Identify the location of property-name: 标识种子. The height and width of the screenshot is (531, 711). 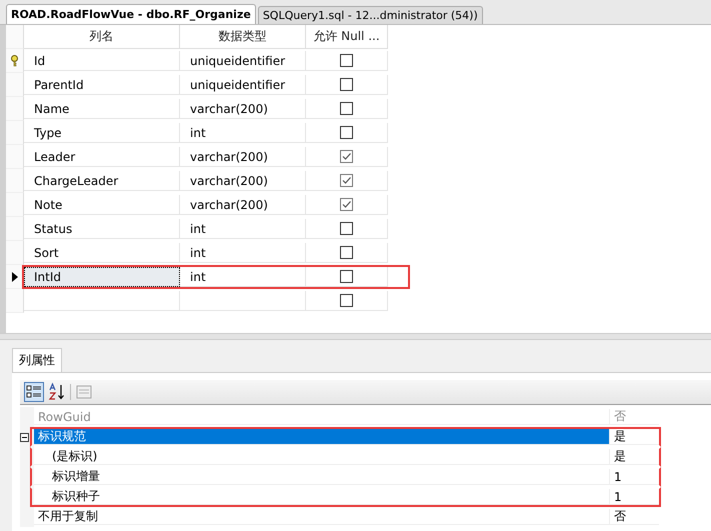
(321, 497).